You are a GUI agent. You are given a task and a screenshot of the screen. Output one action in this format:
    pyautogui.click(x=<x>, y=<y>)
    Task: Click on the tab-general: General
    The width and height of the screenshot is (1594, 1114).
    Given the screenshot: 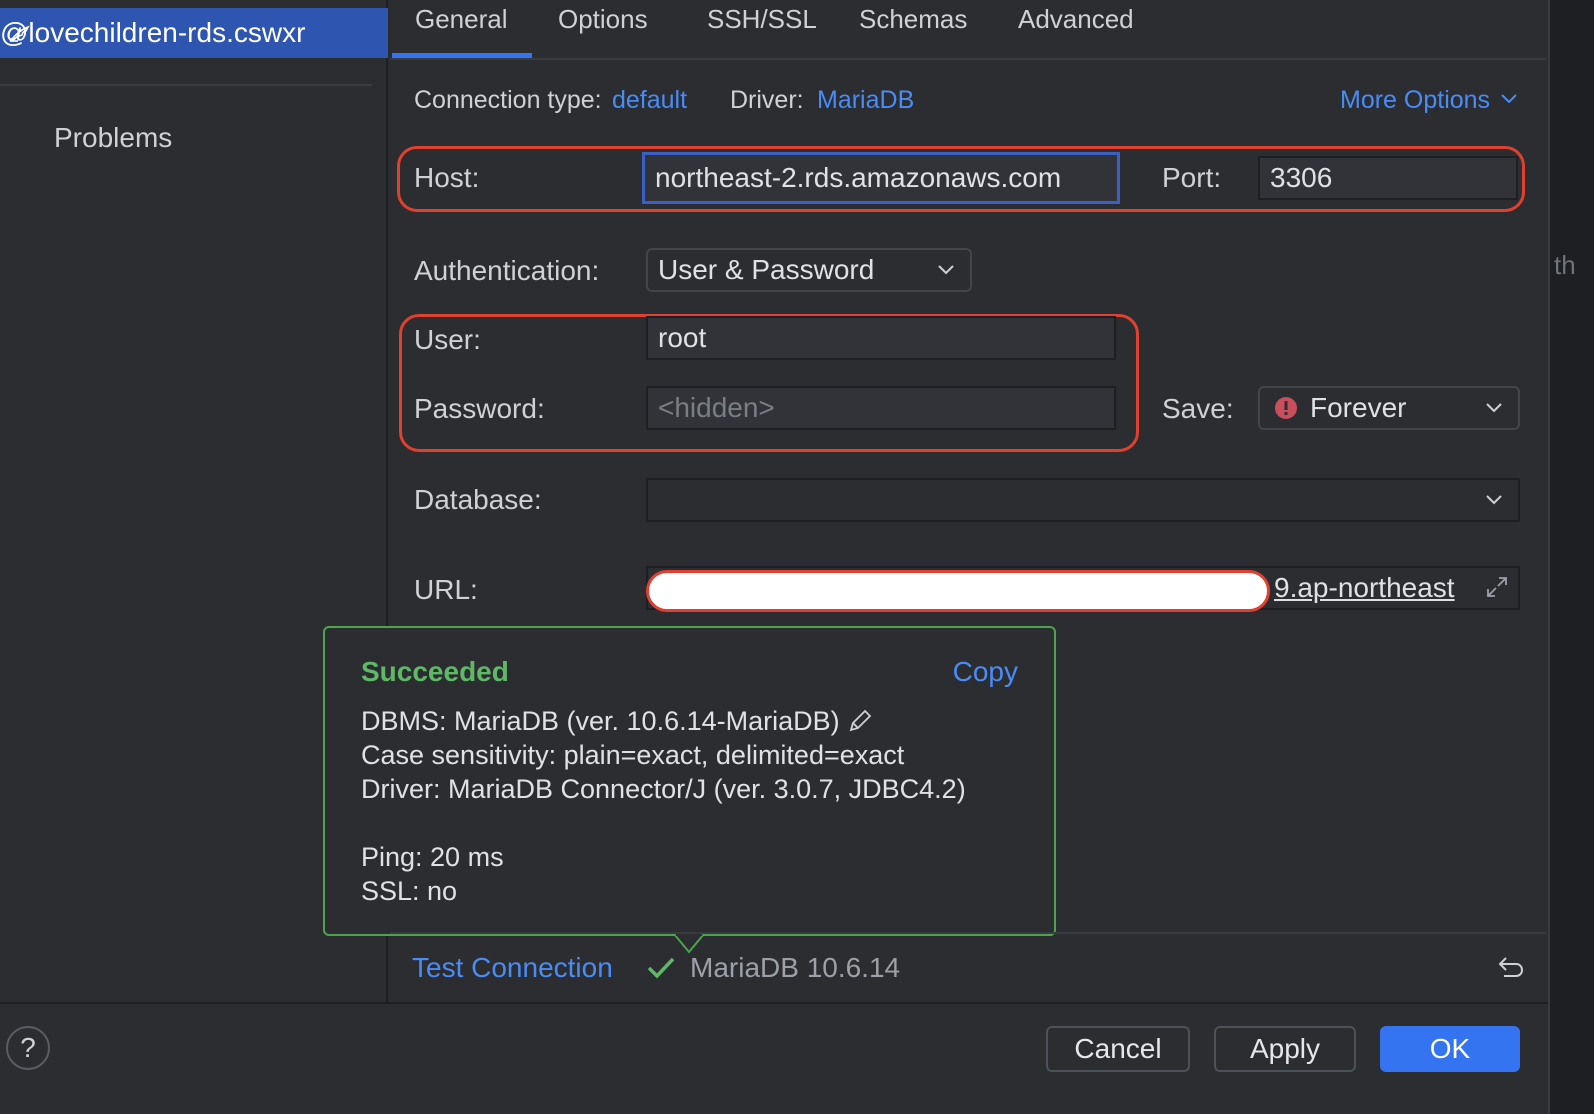 What is the action you would take?
    pyautogui.click(x=461, y=19)
    